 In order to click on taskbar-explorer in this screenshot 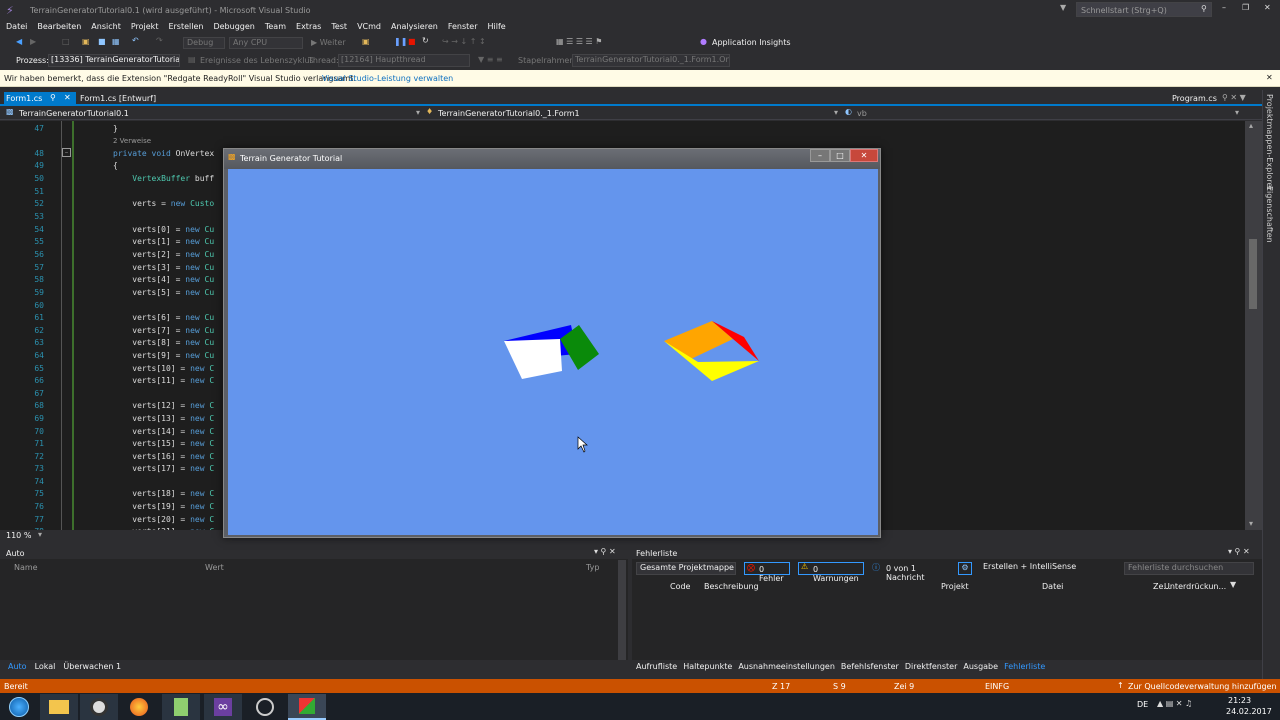, I will do `click(59, 707)`.